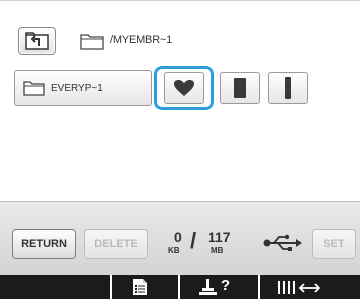 The height and width of the screenshot is (299, 360). What do you see at coordinates (219, 237) in the screenshot?
I see `memory-total-value: 117` at bounding box center [219, 237].